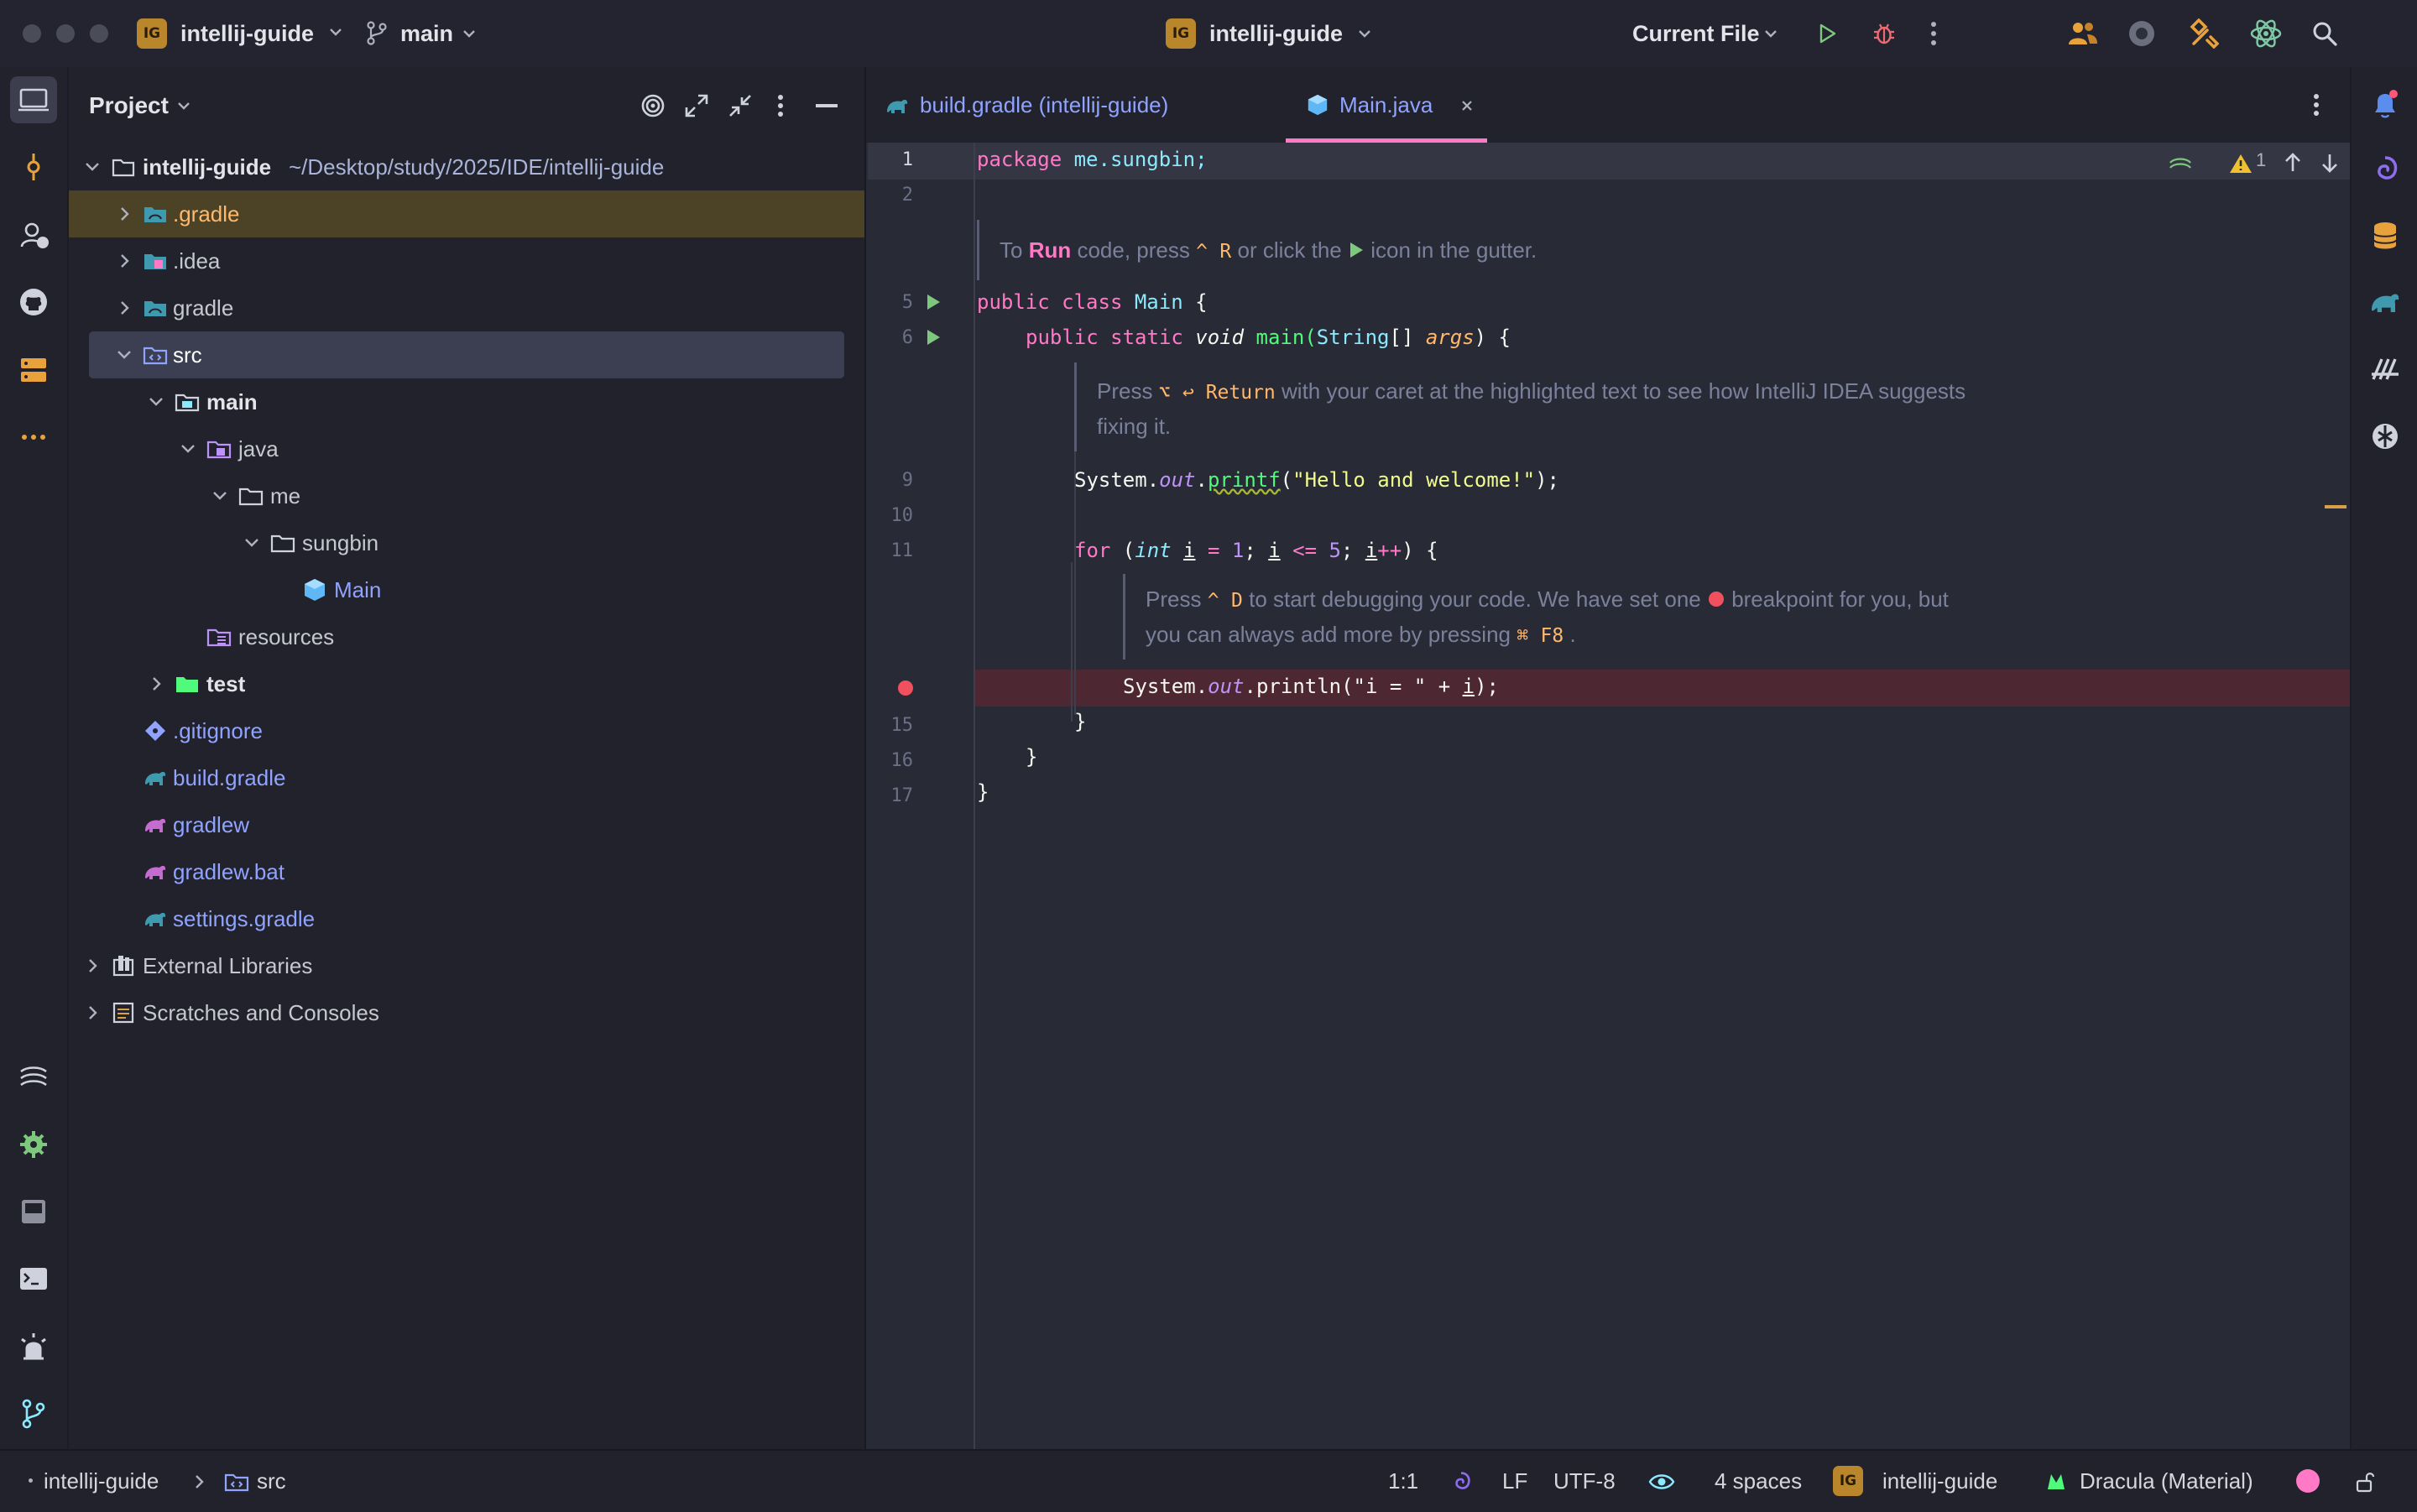 The width and height of the screenshot is (2417, 1512). Describe the element at coordinates (466, 213) in the screenshot. I see `tree-item-gradle-cache: .gradle` at that location.